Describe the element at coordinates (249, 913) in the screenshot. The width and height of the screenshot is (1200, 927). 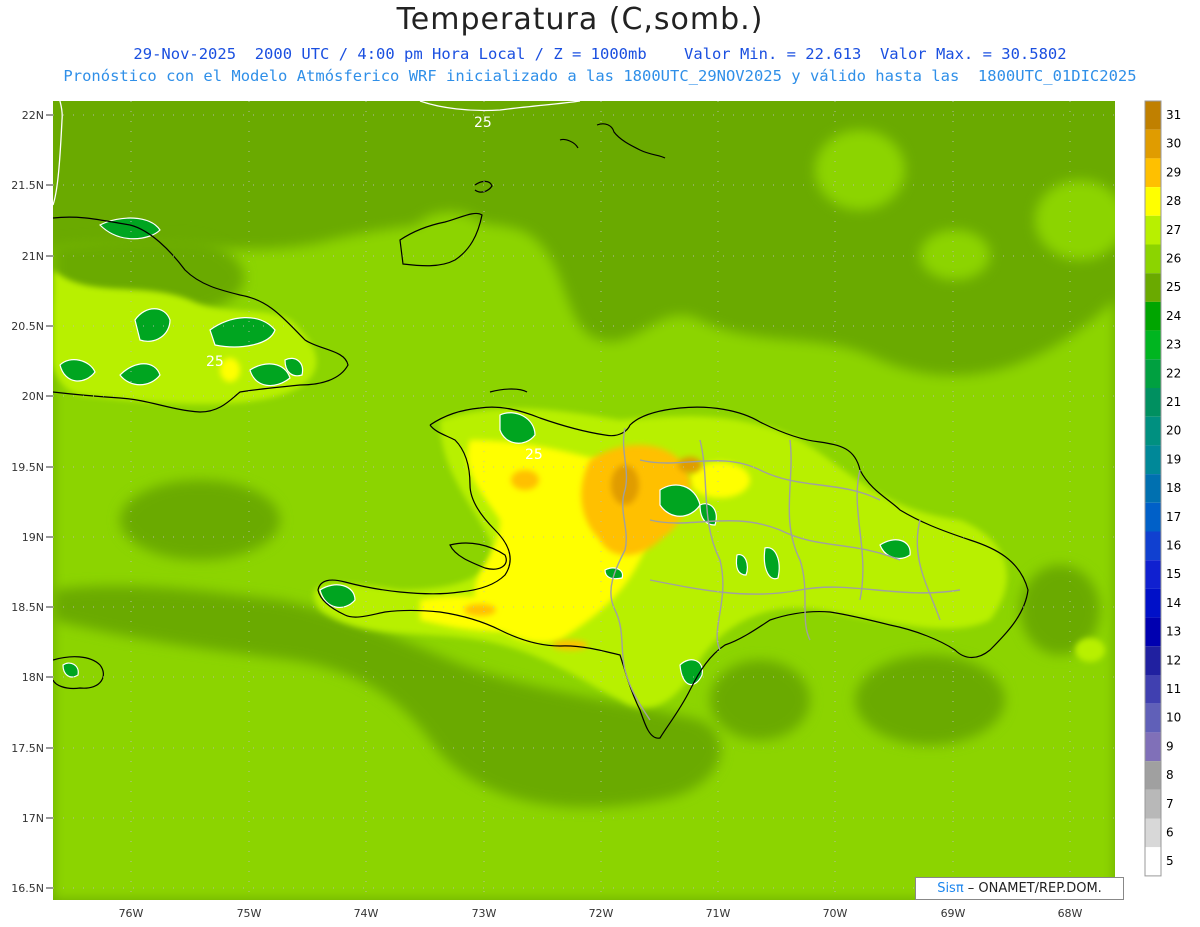
I see `lon-tick-label: 75W` at that location.